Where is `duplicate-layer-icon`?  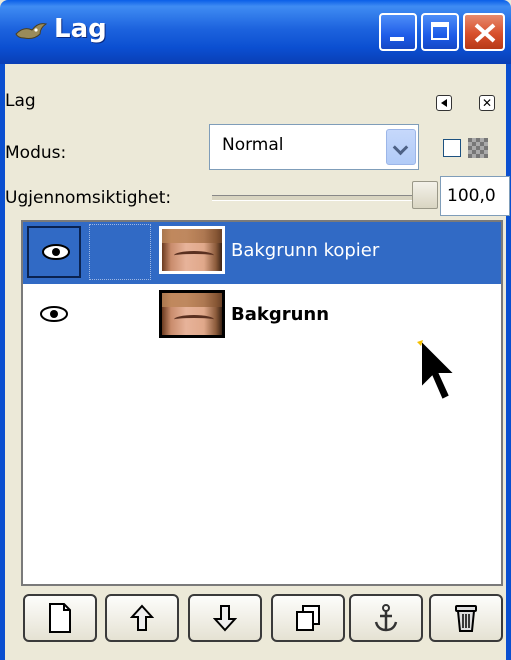
duplicate-layer-icon is located at coordinates (308, 618).